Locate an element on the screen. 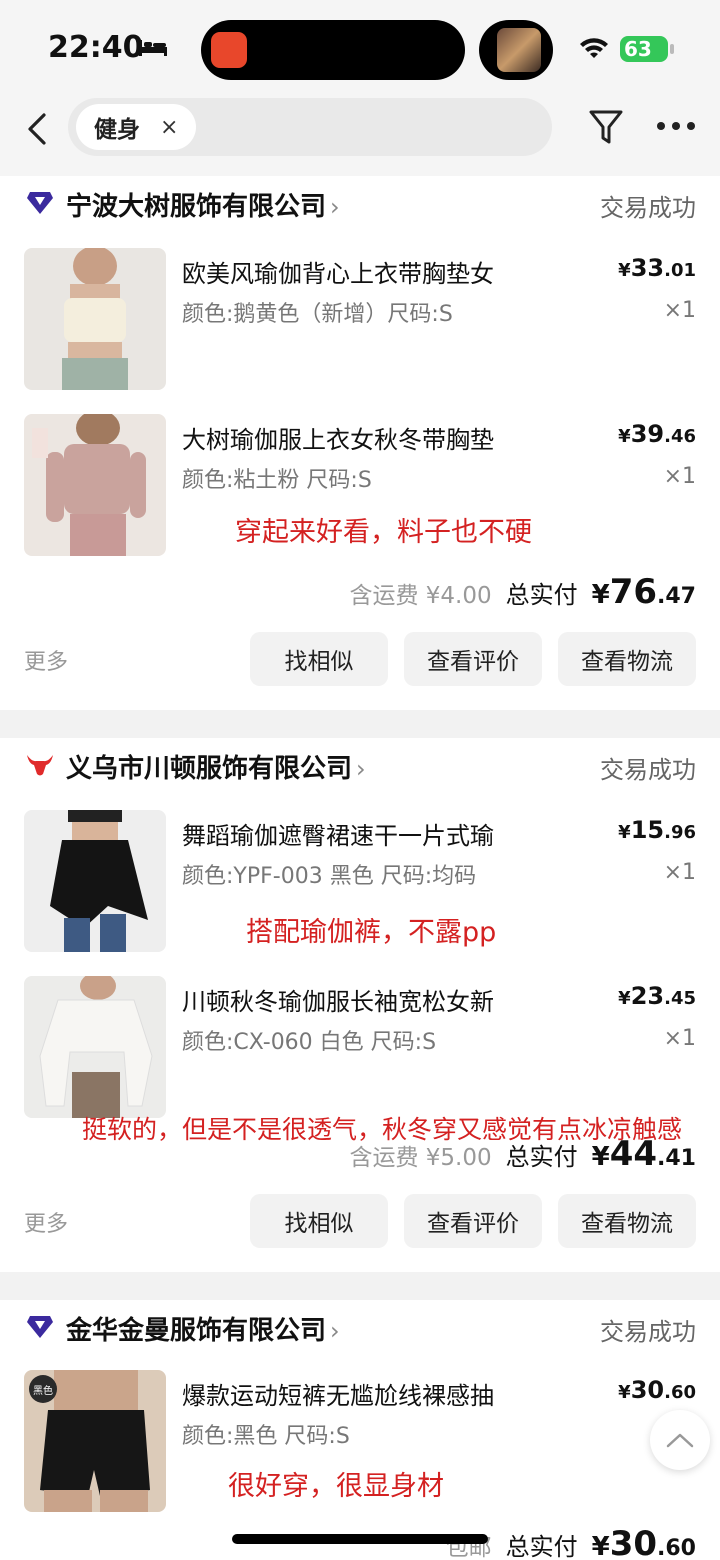 This screenshot has width=720, height=1560. app-activity-icon is located at coordinates (229, 50).